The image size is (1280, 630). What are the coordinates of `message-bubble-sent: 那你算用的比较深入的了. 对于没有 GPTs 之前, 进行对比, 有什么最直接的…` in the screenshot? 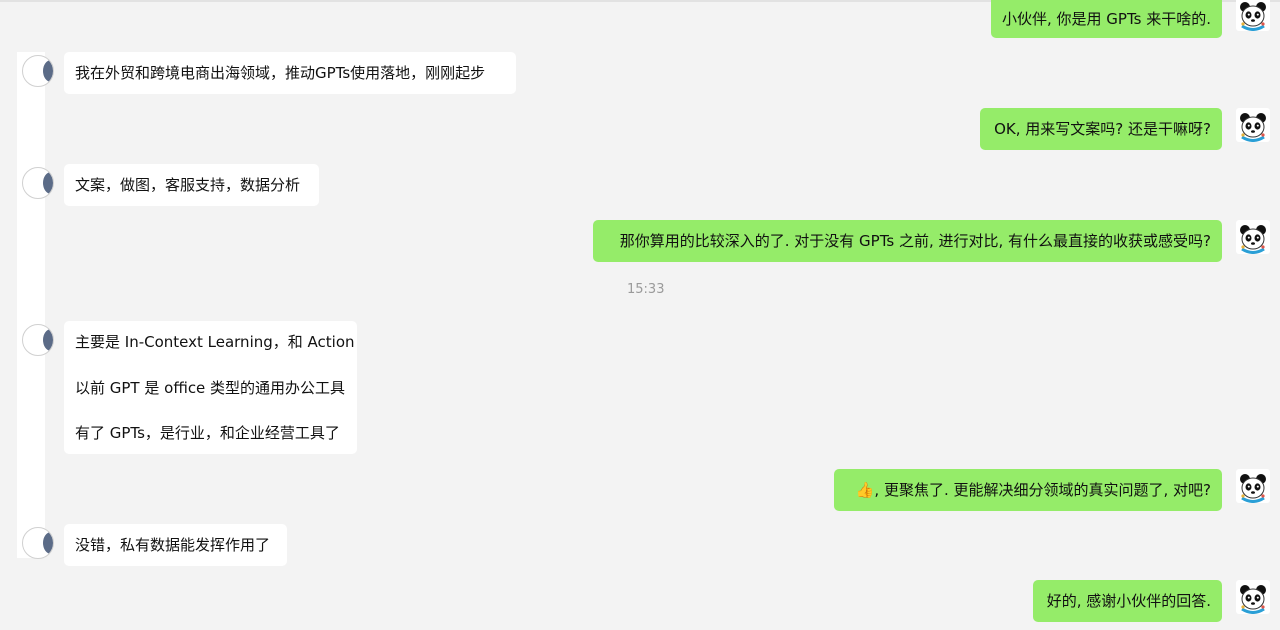 It's located at (907, 241).